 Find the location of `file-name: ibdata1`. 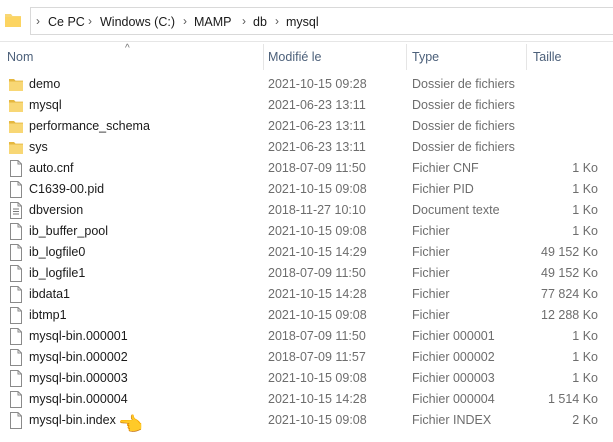

file-name: ibdata1 is located at coordinates (50, 294).